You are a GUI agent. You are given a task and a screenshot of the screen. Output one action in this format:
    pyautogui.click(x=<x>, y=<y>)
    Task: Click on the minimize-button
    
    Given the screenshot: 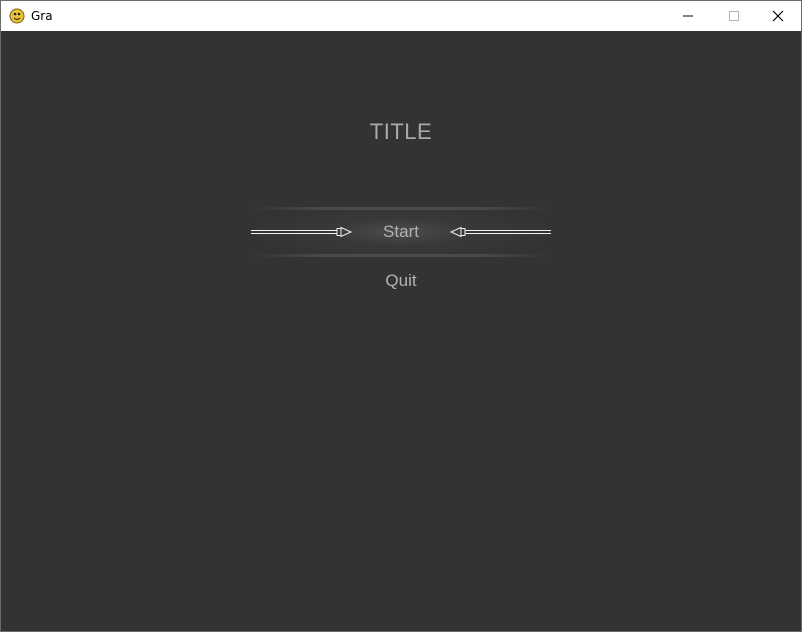 What is the action you would take?
    pyautogui.click(x=688, y=16)
    